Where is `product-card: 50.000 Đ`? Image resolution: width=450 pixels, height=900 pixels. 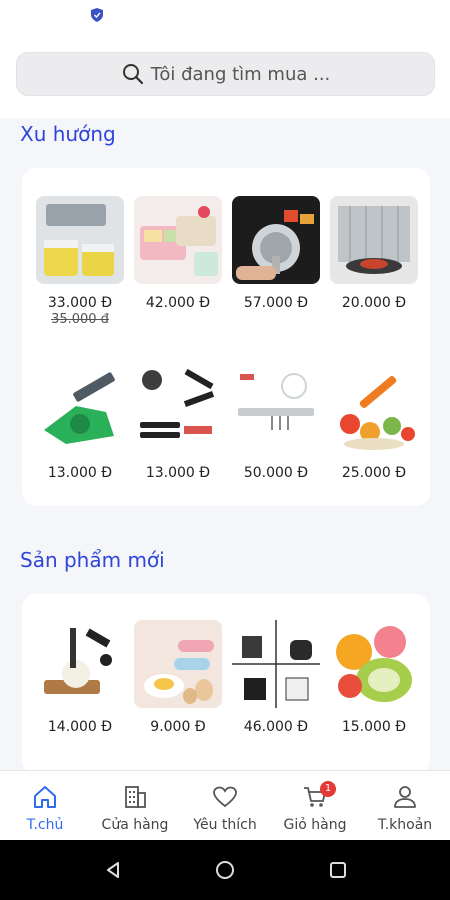 product-card: 50.000 Đ is located at coordinates (276, 424).